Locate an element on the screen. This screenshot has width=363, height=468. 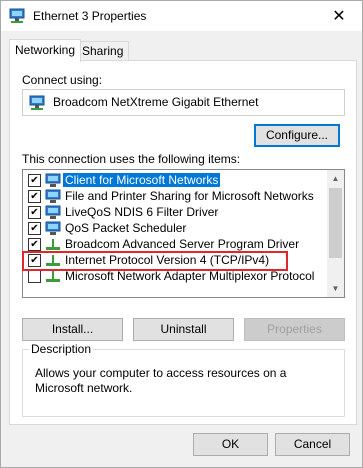
uninstall-button: Uninstall is located at coordinates (183, 329).